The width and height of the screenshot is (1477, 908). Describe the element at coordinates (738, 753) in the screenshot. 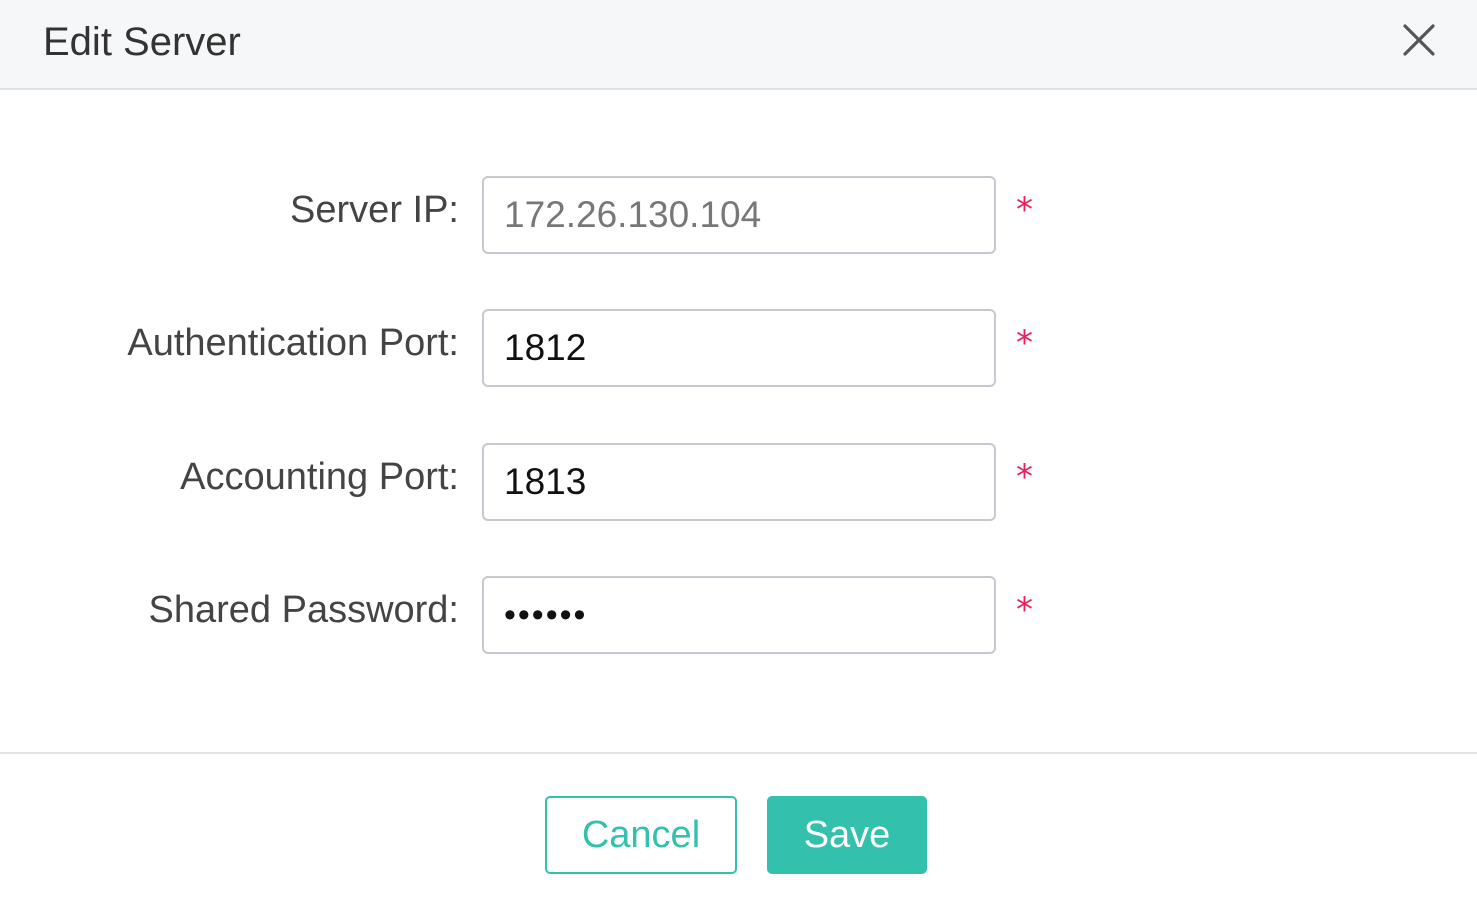

I see `footer-divider` at that location.